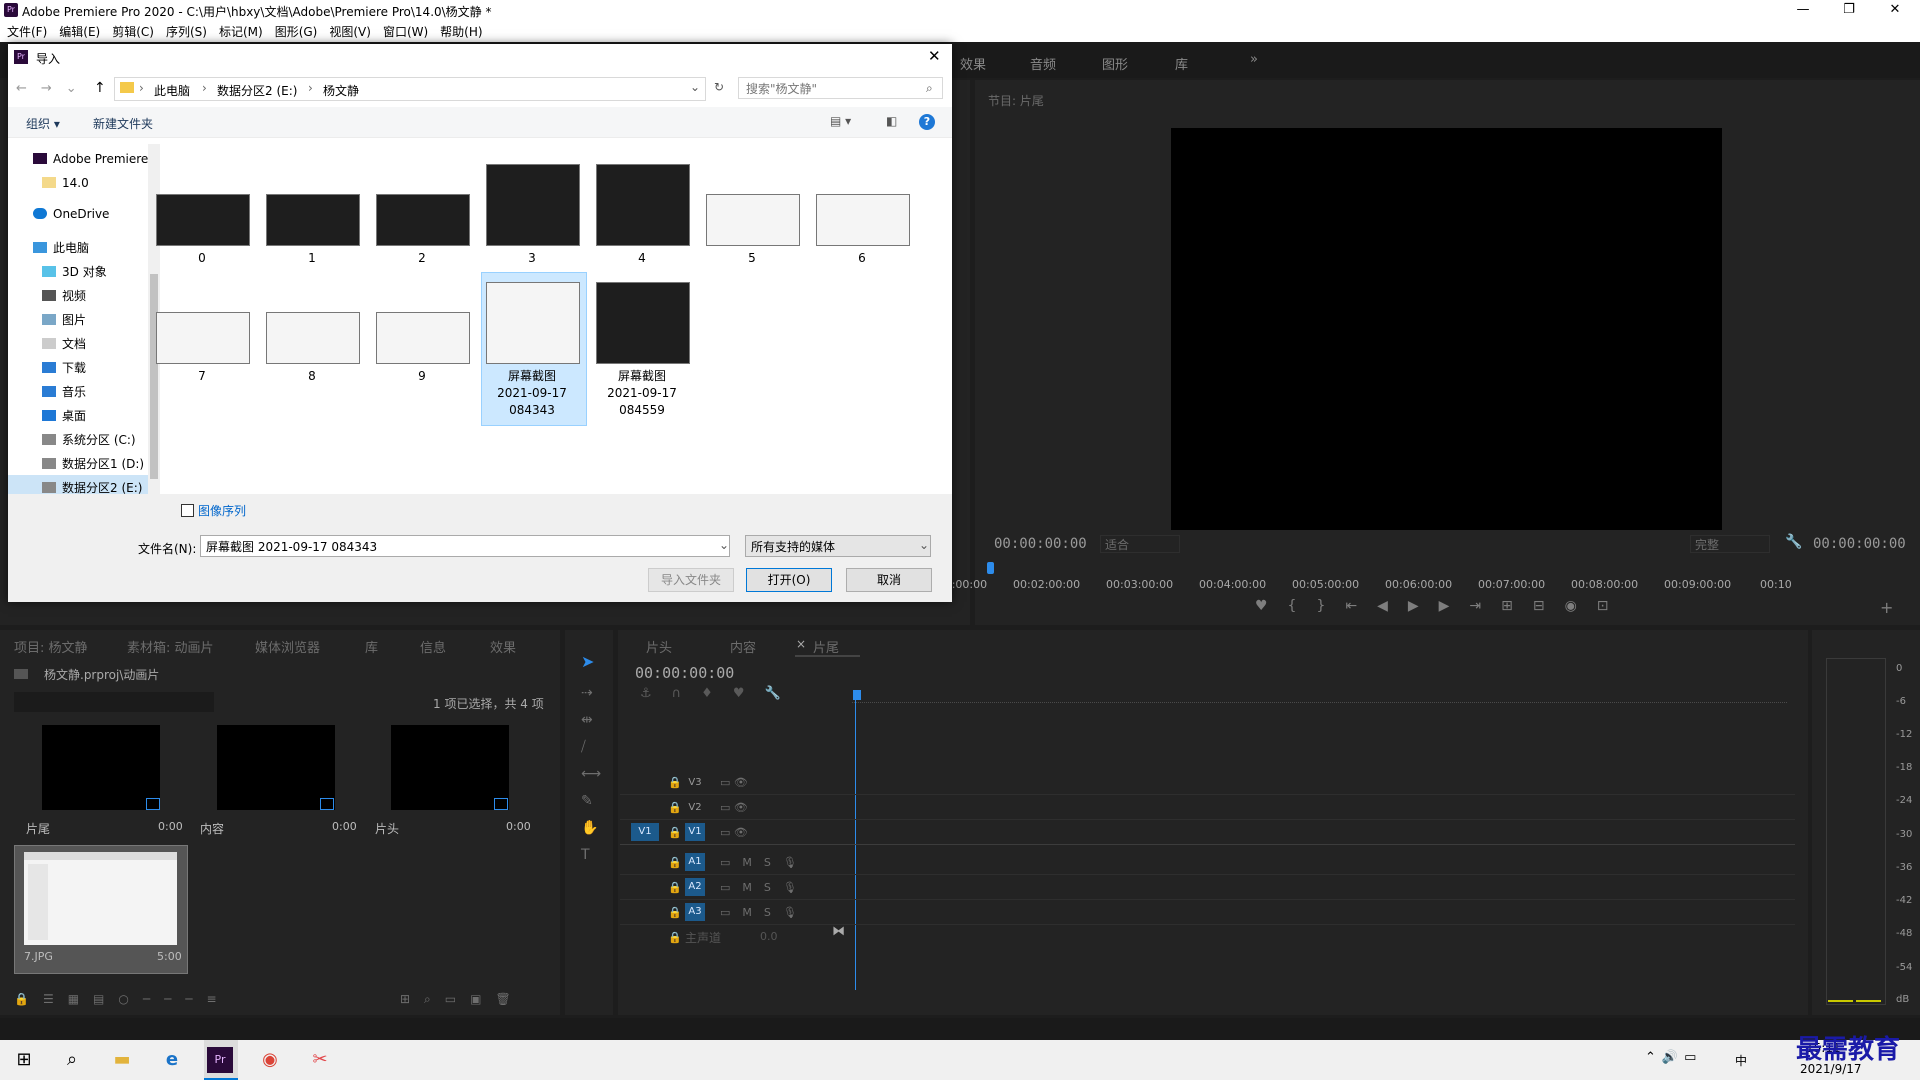 This screenshot has width=1920, height=1080. I want to click on file-name: 7, so click(202, 376).